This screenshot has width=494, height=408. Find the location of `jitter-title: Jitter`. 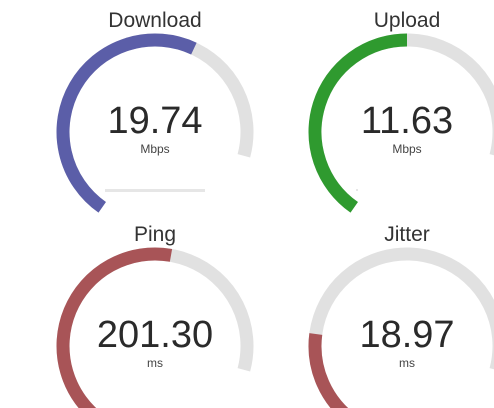

jitter-title: Jitter is located at coordinates (407, 234).